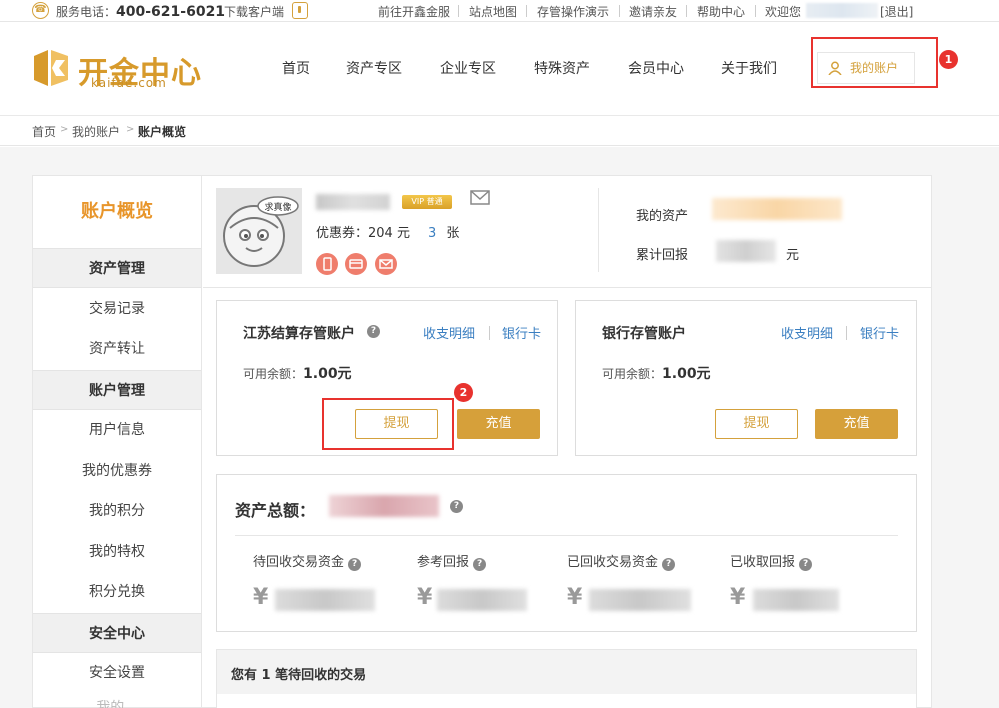 The width and height of the screenshot is (999, 708). What do you see at coordinates (321, 675) in the screenshot?
I see `pending-suffix: 笔待回收的交易` at bounding box center [321, 675].